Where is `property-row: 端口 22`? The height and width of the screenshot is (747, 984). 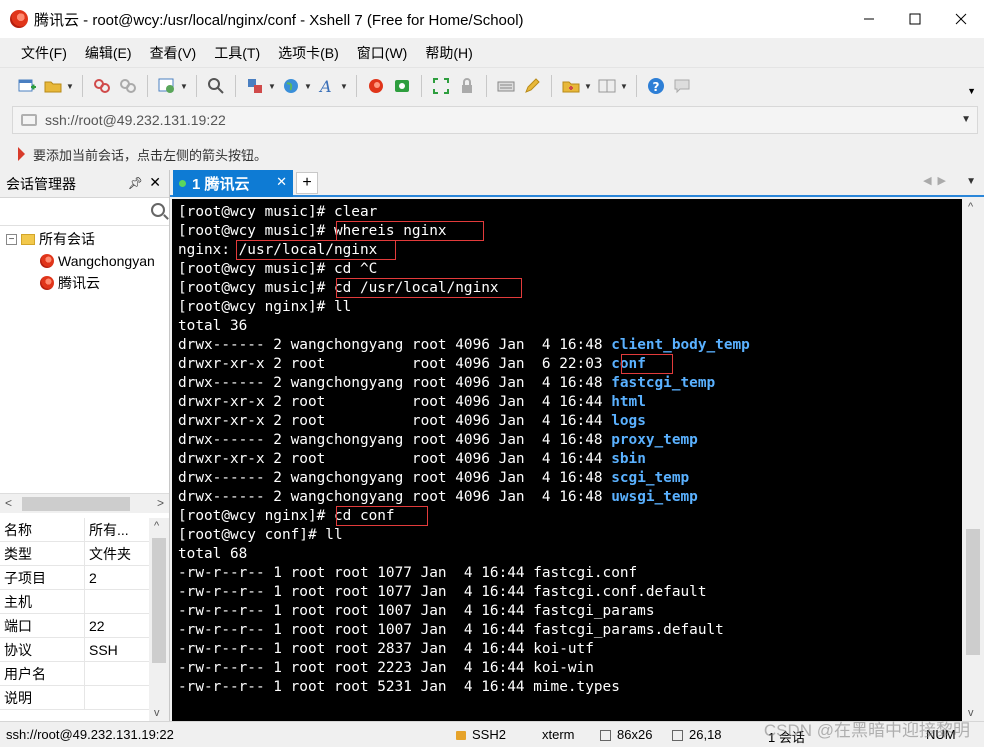 property-row: 端口 22 is located at coordinates (84, 626).